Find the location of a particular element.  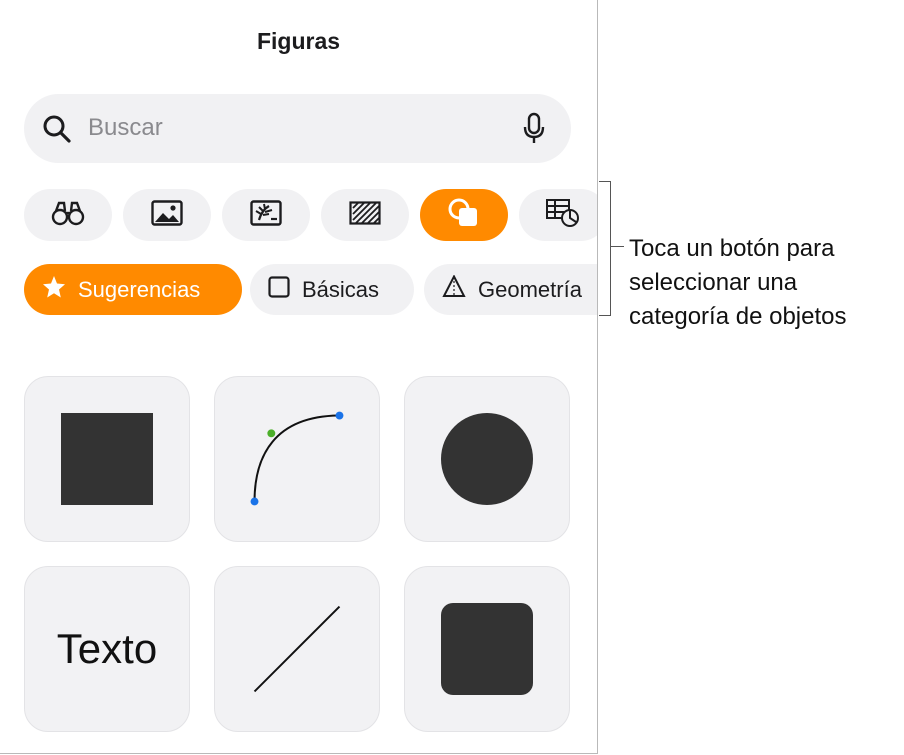

star-icon is located at coordinates (60, 290).